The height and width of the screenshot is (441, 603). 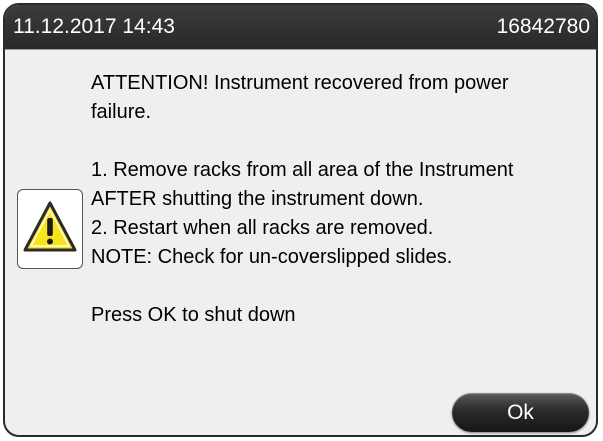 I want to click on warning-icon-frame, so click(x=50, y=229).